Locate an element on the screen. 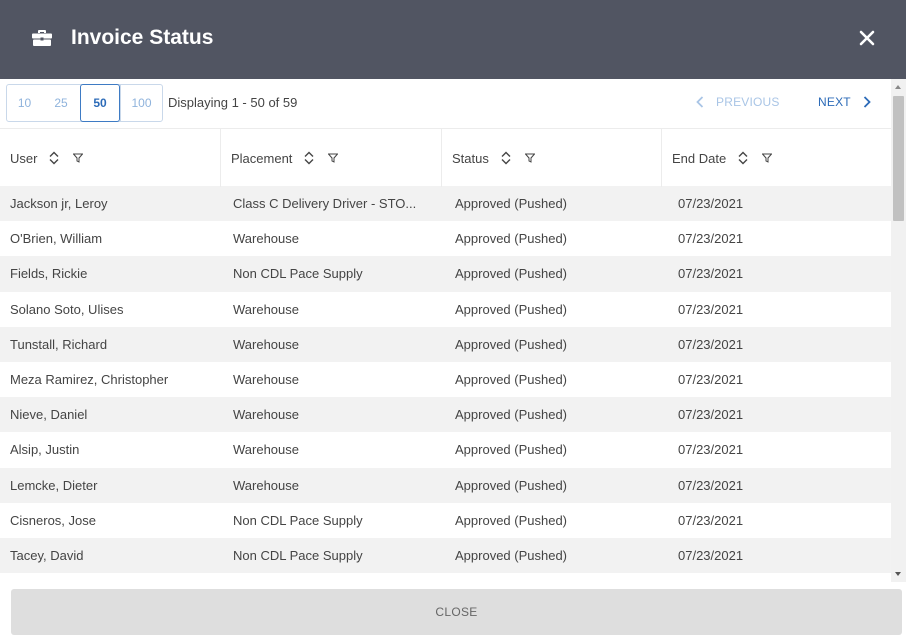 This screenshot has height=636, width=906. cell-user: Lemcke, Dieter is located at coordinates (54, 485).